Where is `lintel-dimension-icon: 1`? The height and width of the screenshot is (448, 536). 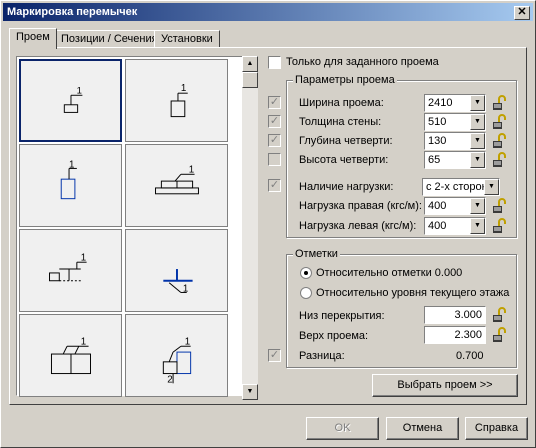 lintel-dimension-icon: 1 is located at coordinates (68, 267).